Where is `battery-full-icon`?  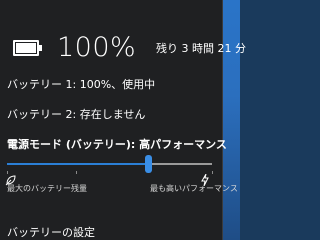
battery-full-icon is located at coordinates (28, 49).